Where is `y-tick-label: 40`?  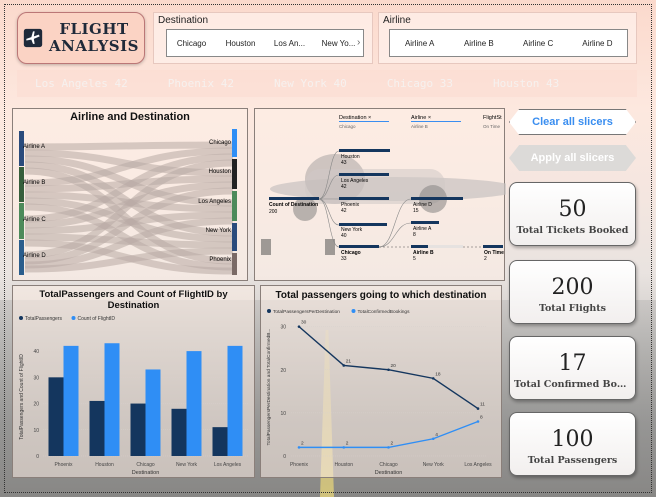
y-tick-label: 40 is located at coordinates (36, 352).